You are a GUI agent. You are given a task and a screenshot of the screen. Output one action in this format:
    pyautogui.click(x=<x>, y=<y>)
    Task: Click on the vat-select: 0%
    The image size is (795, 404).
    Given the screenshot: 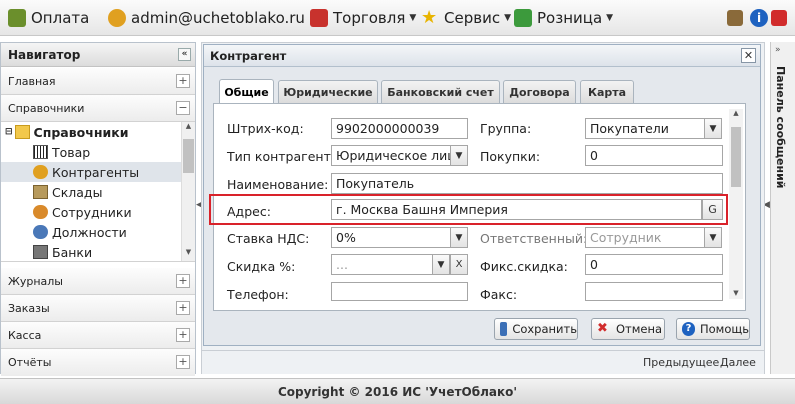 What is the action you would take?
    pyautogui.click(x=391, y=237)
    